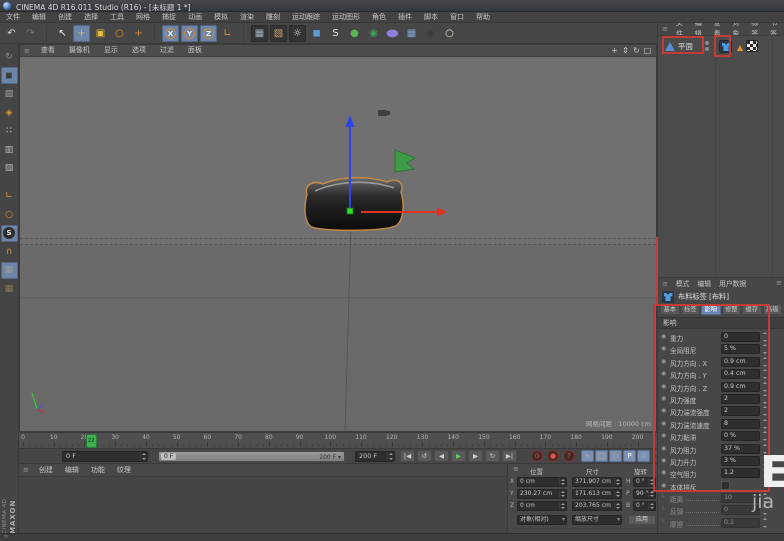  Describe the element at coordinates (740, 374) in the screenshot. I see `attribute-value-field: 0.4 cm` at that location.